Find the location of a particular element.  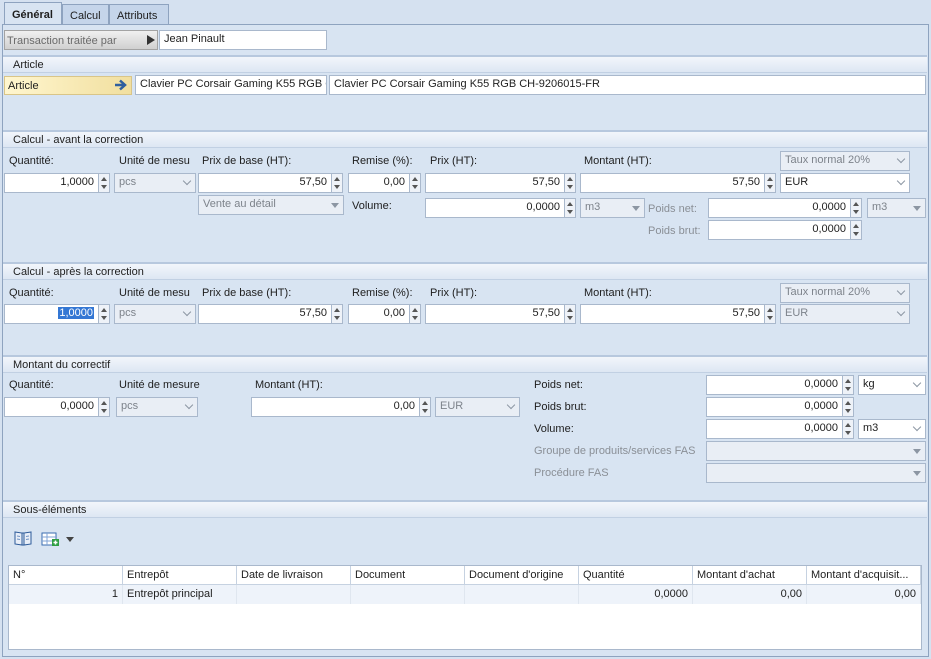

corr-unit-select: pcs is located at coordinates (157, 407).